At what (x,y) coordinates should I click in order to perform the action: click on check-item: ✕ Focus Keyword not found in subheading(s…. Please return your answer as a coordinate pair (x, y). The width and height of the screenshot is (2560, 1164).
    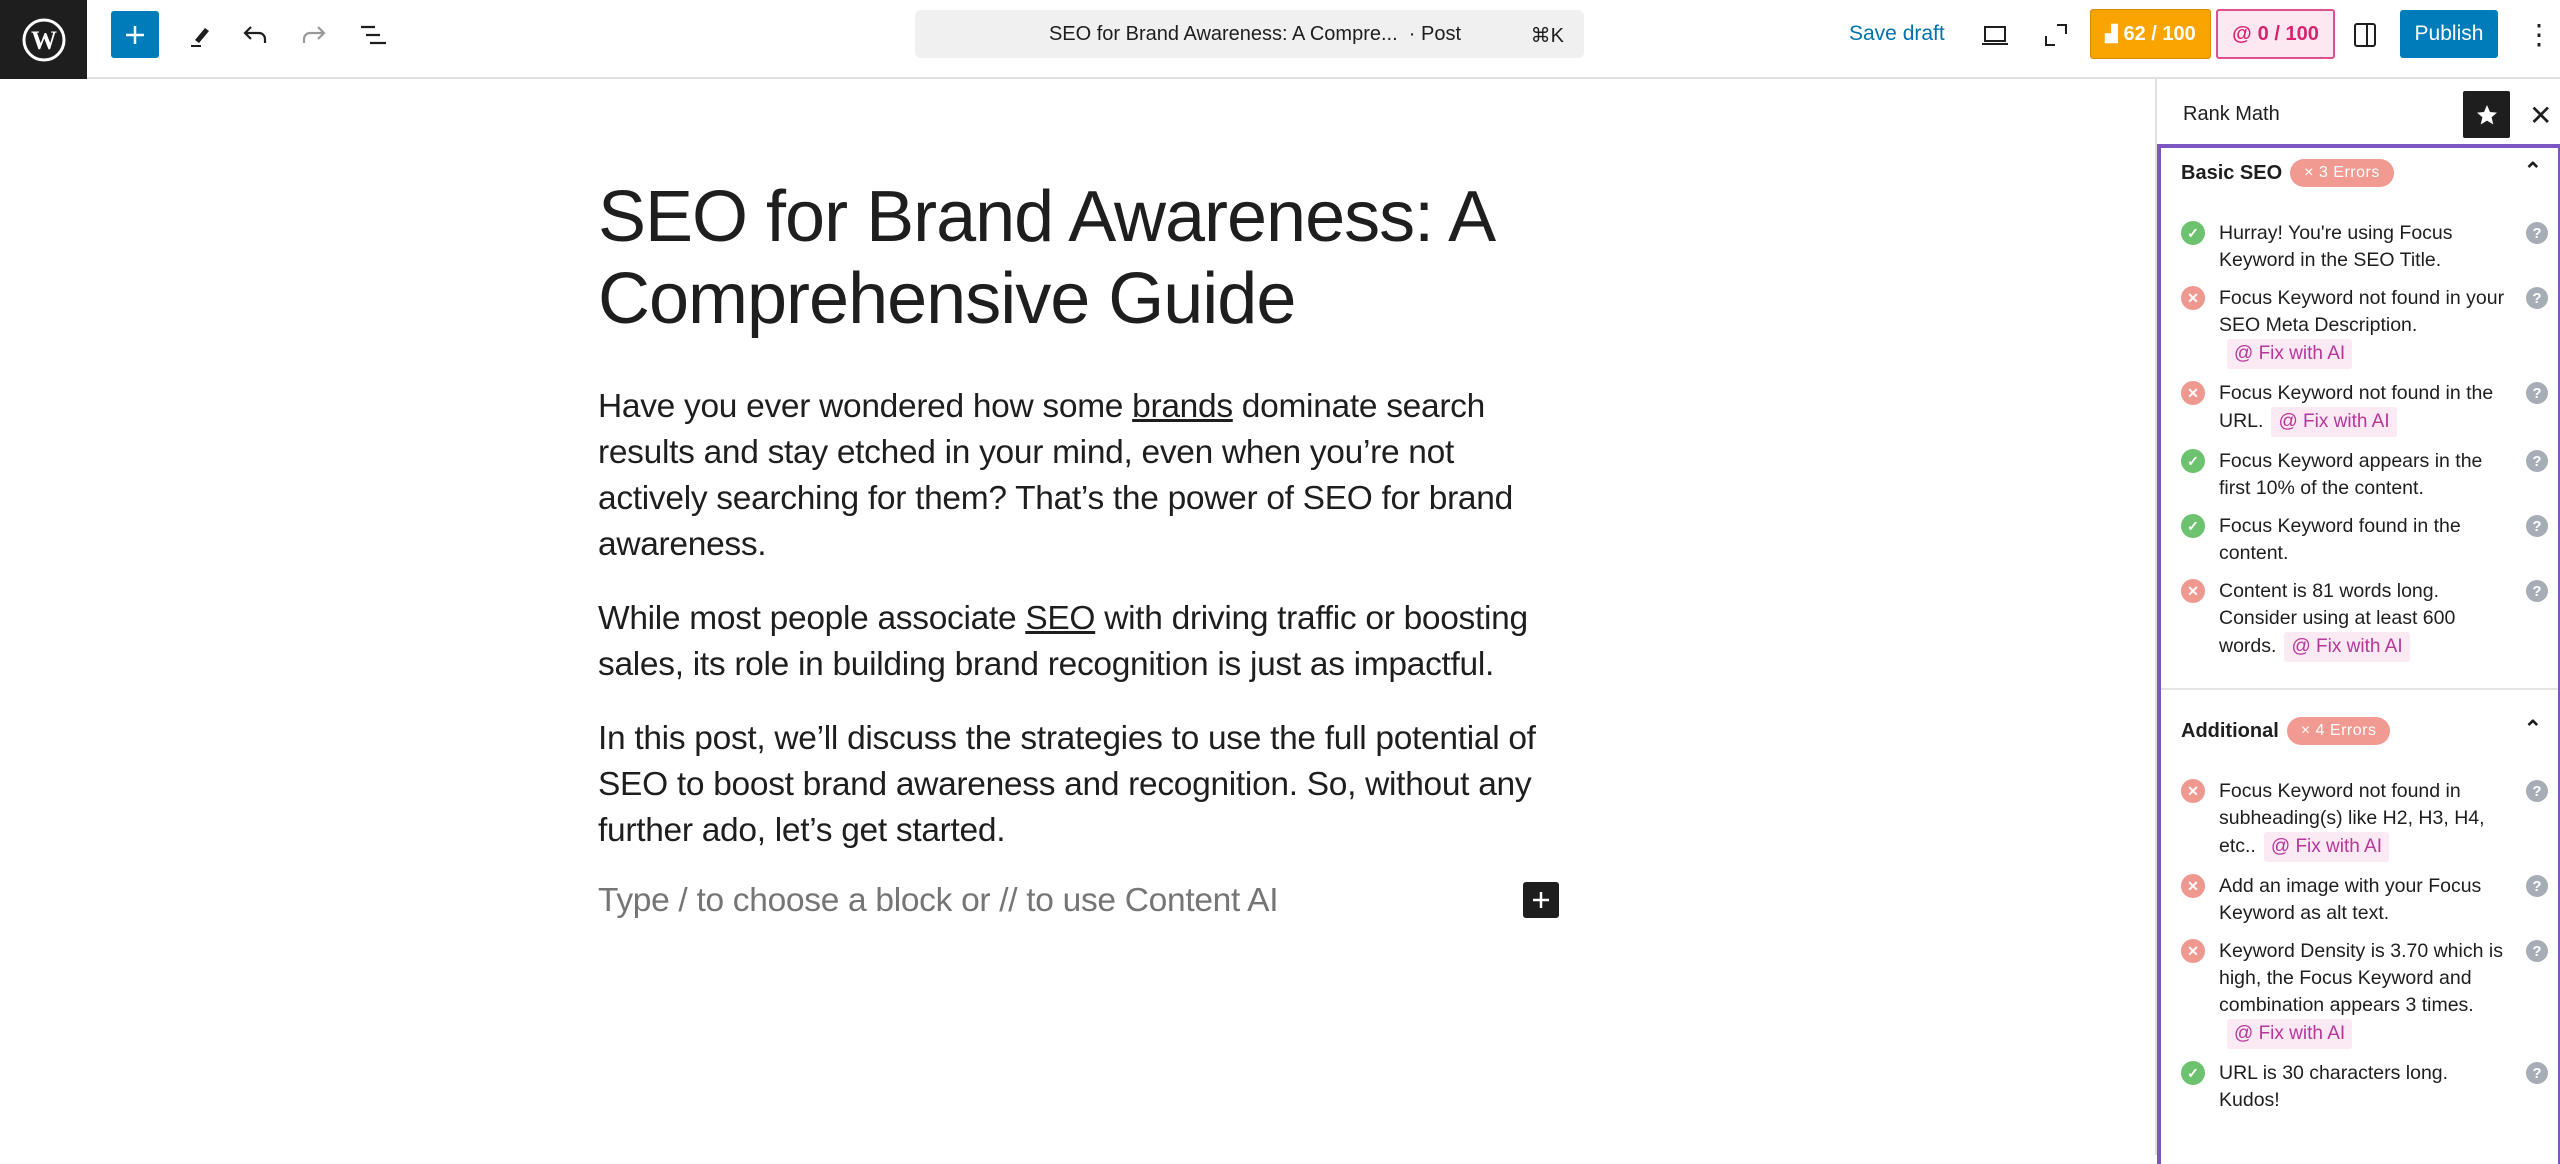
    Looking at the image, I should click on (2369, 820).